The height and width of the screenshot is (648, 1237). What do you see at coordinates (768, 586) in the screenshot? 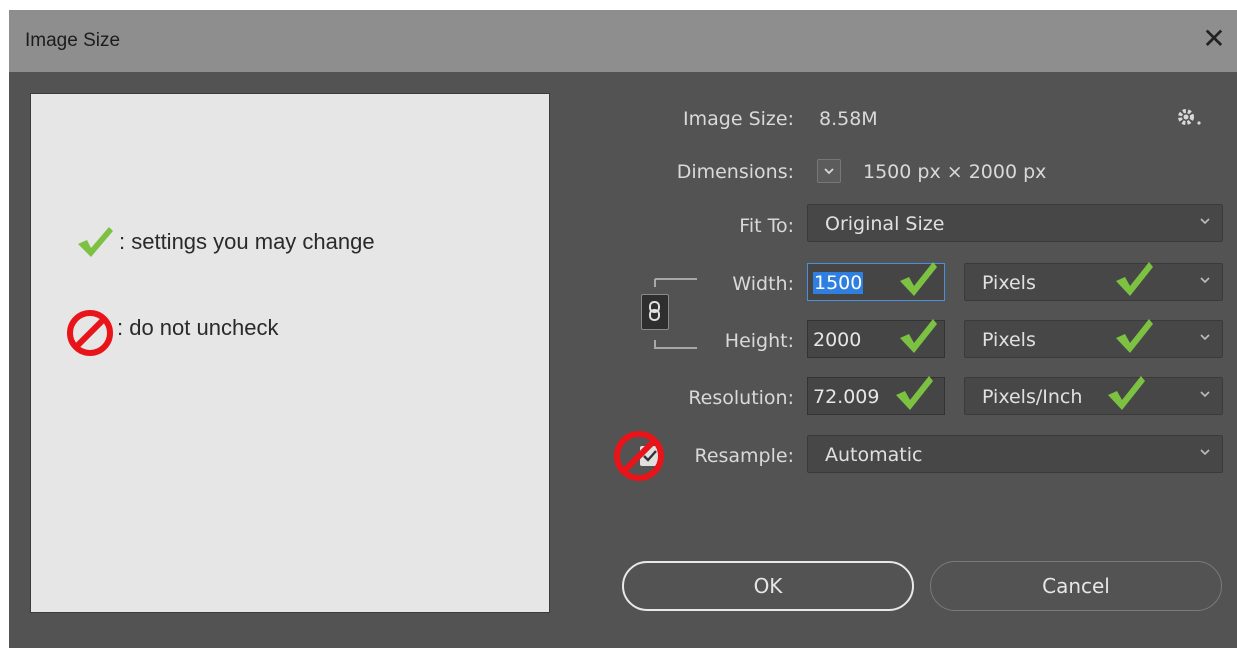
I see `ok-button: OK` at bounding box center [768, 586].